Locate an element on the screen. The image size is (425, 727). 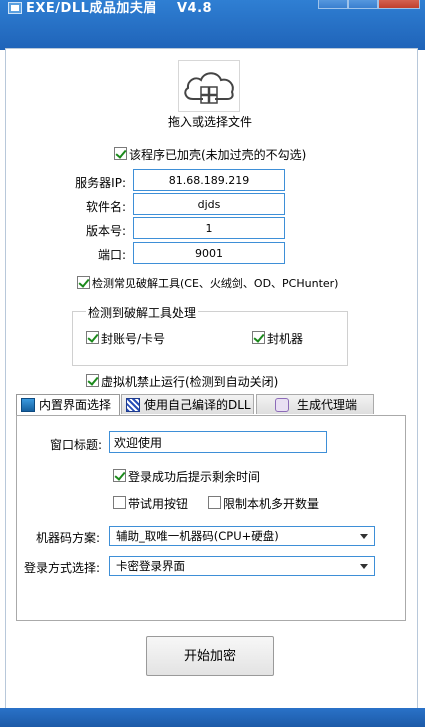
ban-machine-checkbox is located at coordinates (258, 337).